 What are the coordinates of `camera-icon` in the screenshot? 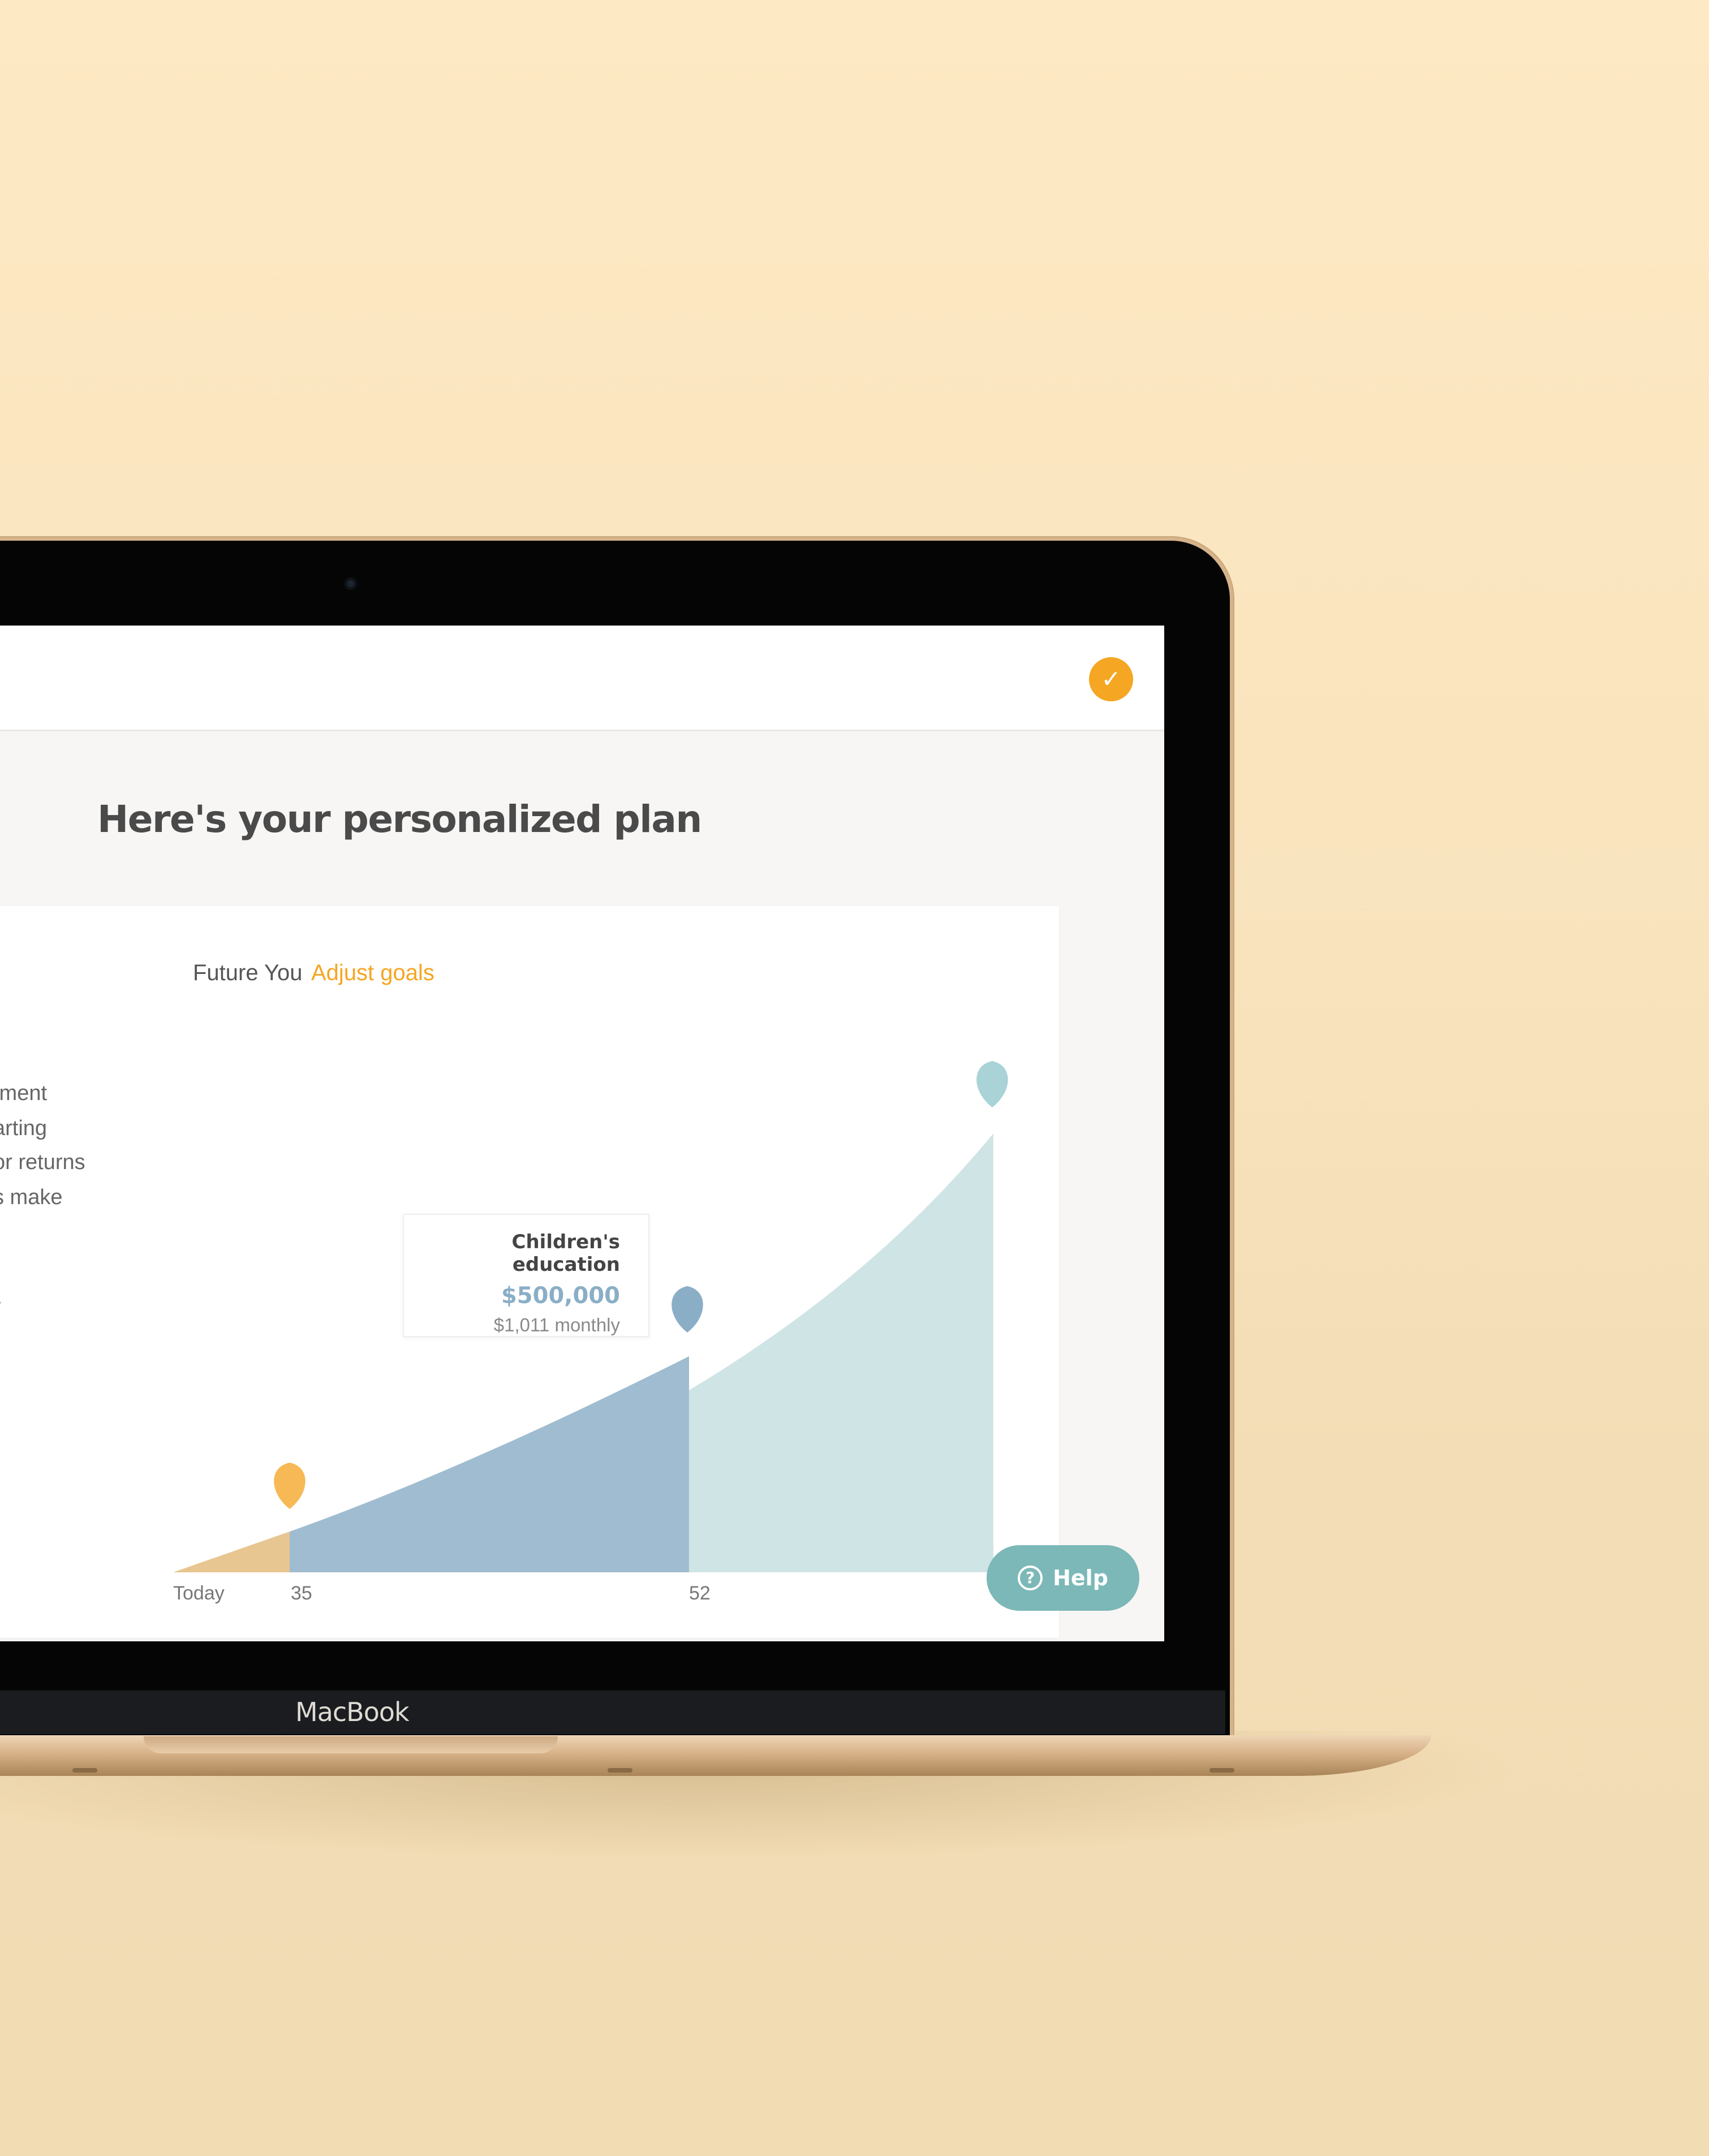 It's located at (351, 583).